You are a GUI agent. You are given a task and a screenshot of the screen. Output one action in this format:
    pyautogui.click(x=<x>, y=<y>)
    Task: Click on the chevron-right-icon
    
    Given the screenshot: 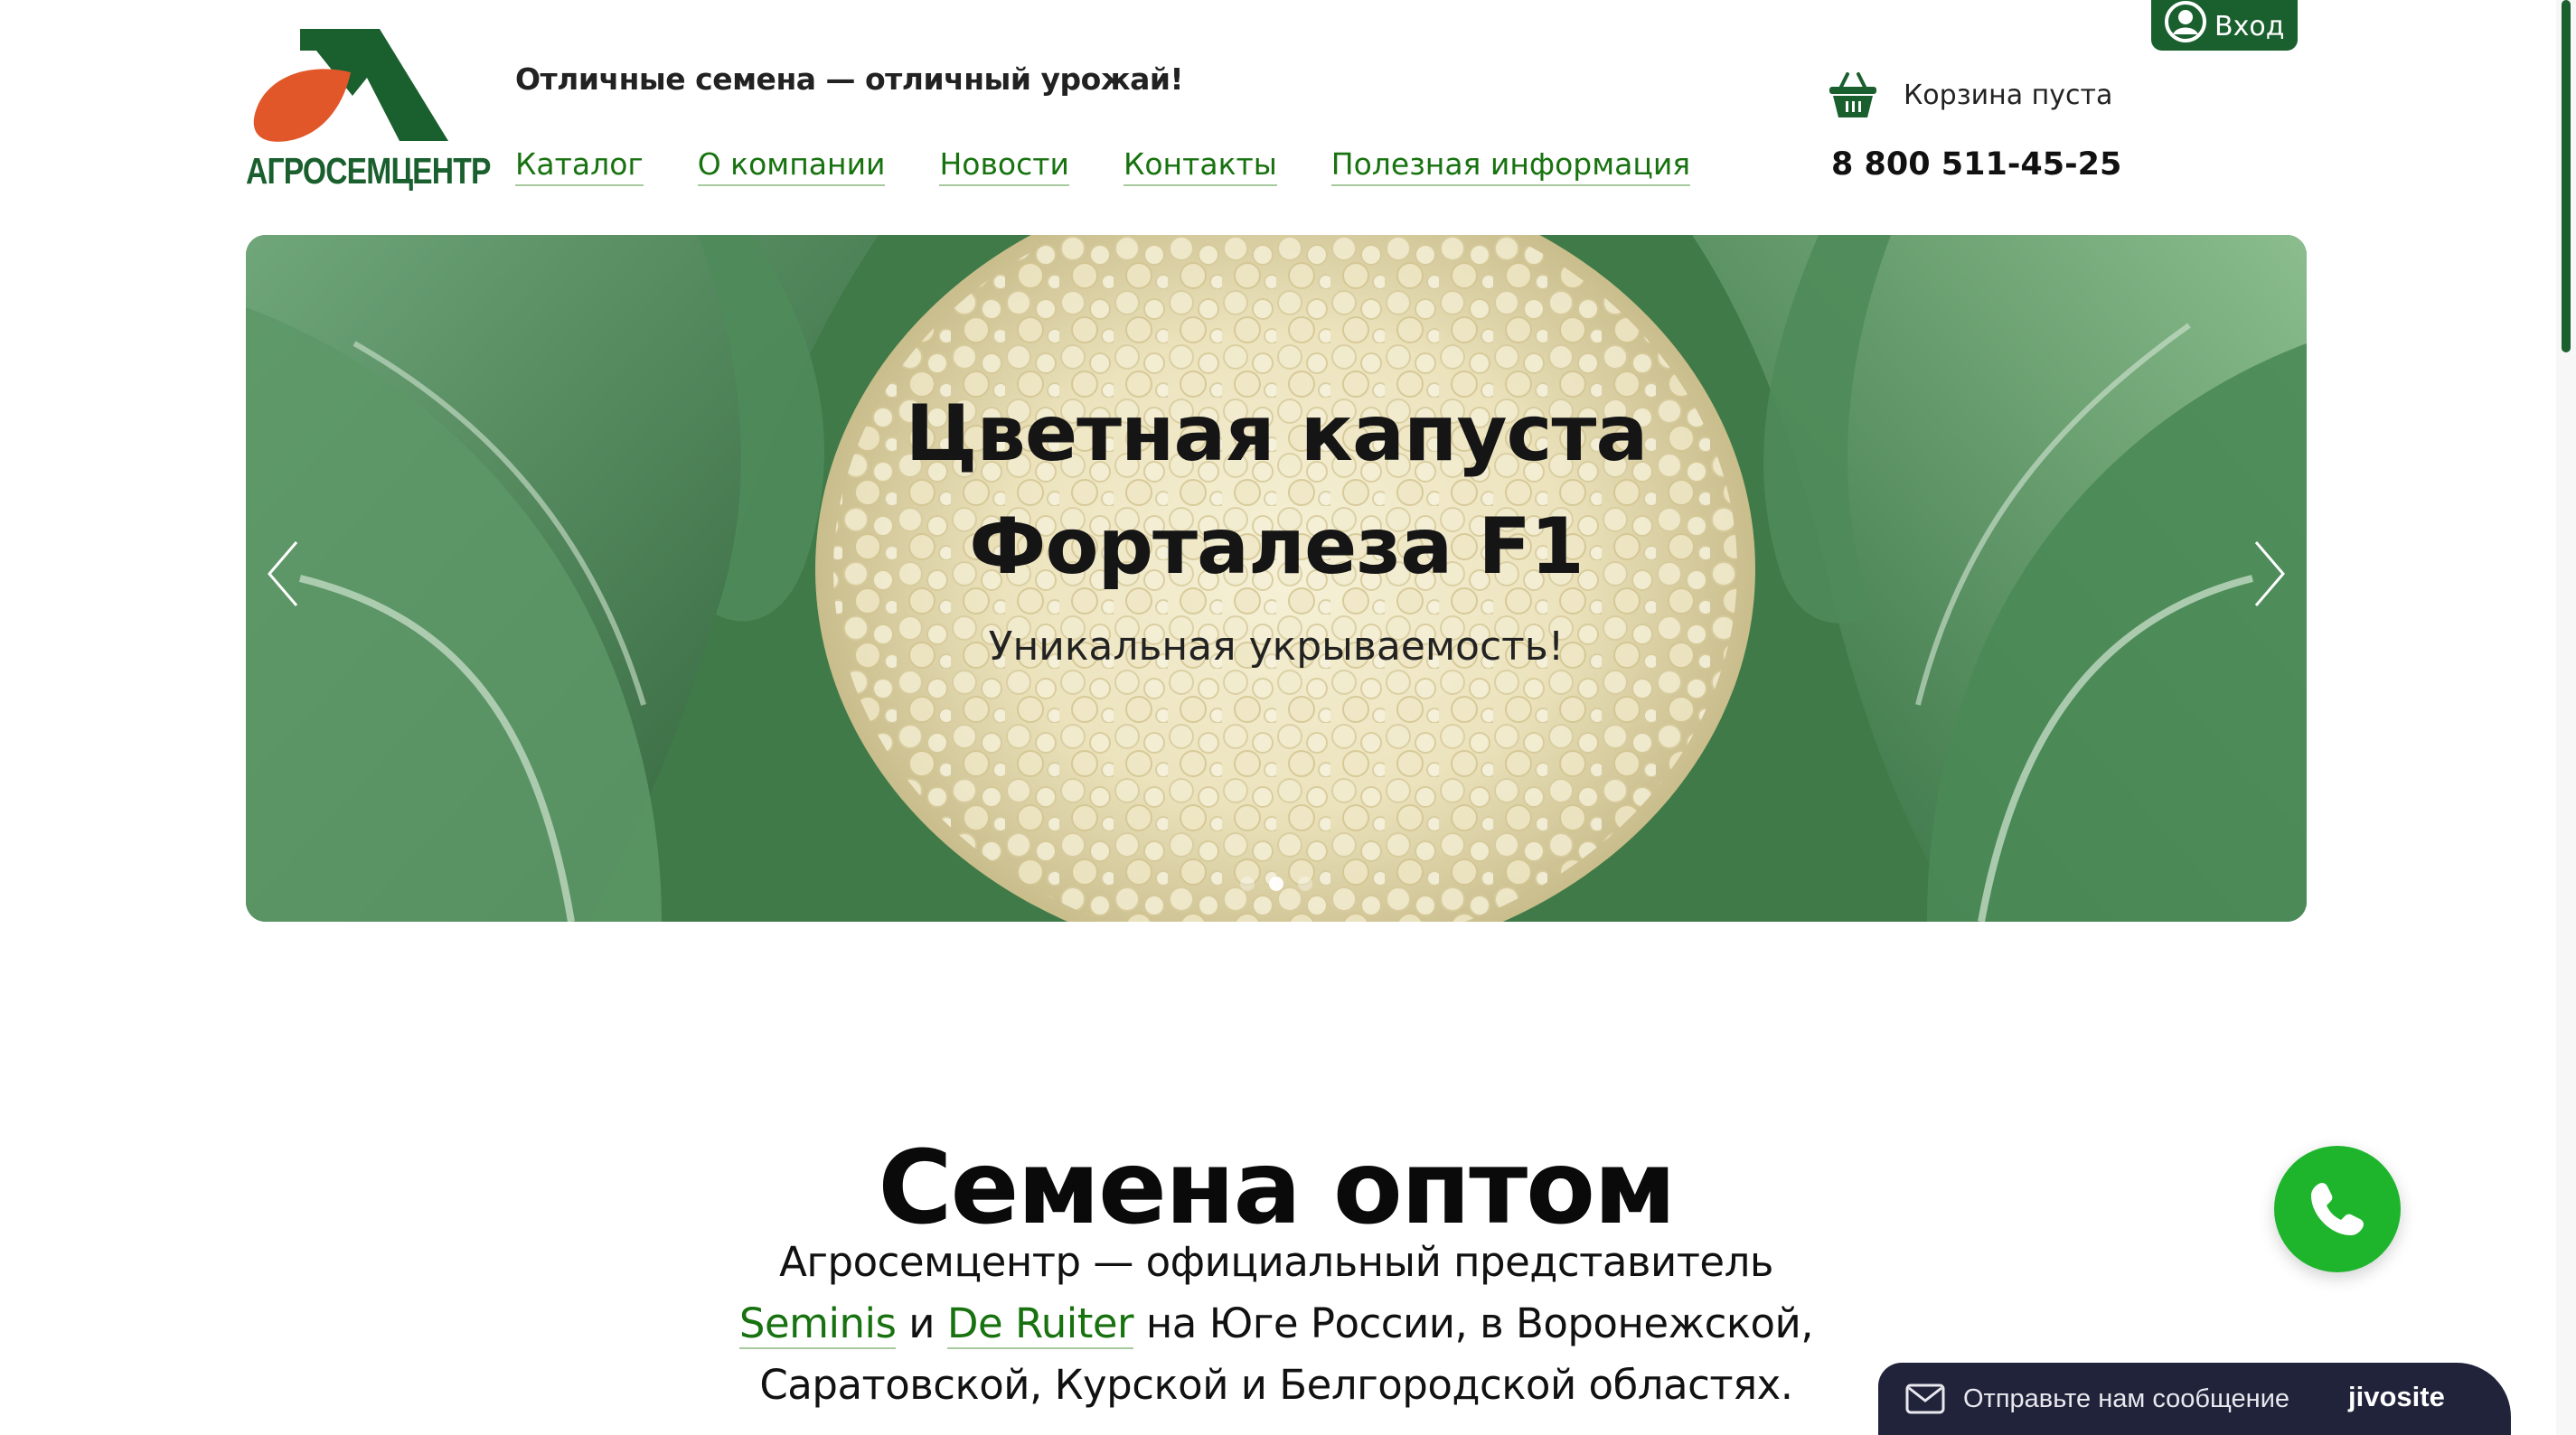 What is the action you would take?
    pyautogui.click(x=2269, y=573)
    